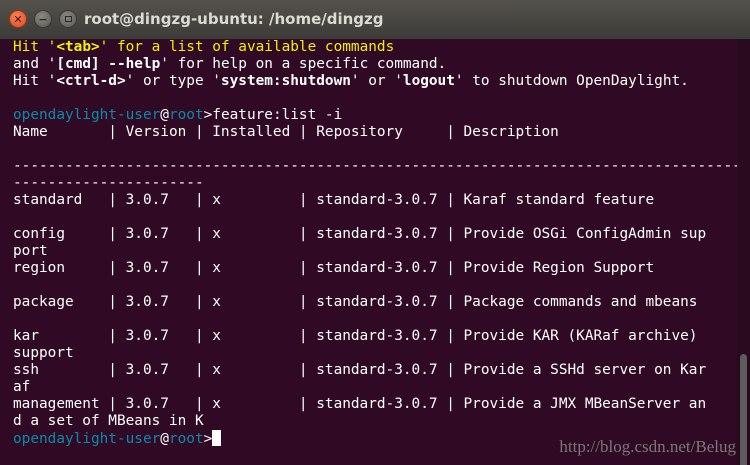  What do you see at coordinates (217, 438) in the screenshot?
I see `text-cursor` at bounding box center [217, 438].